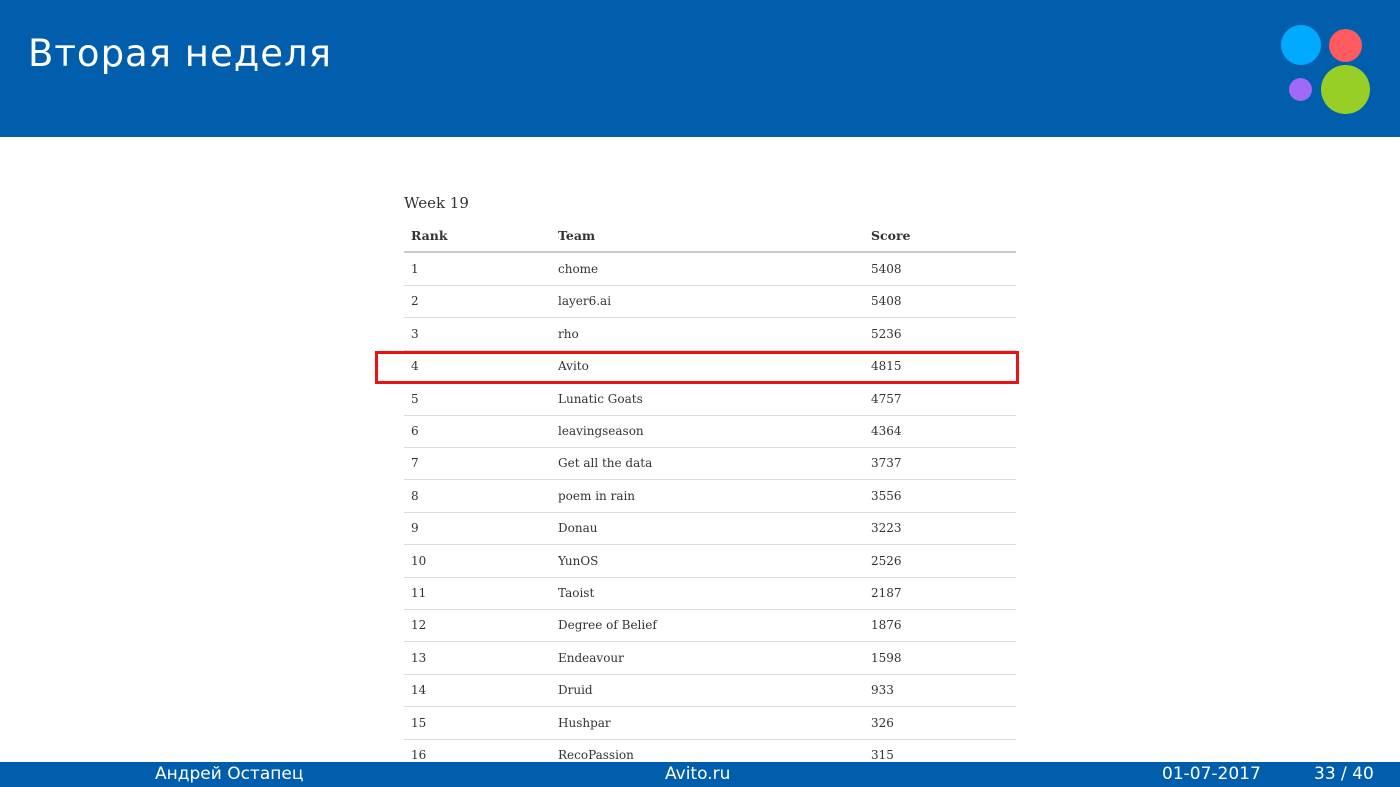 Image resolution: width=1400 pixels, height=787 pixels. I want to click on highlight-box, so click(697, 367).